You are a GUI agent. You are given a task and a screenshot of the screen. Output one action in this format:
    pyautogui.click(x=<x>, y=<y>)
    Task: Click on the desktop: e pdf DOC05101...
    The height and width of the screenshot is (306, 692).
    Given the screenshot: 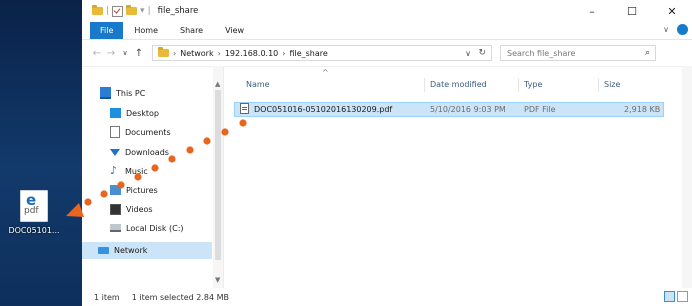 What is the action you would take?
    pyautogui.click(x=41, y=153)
    